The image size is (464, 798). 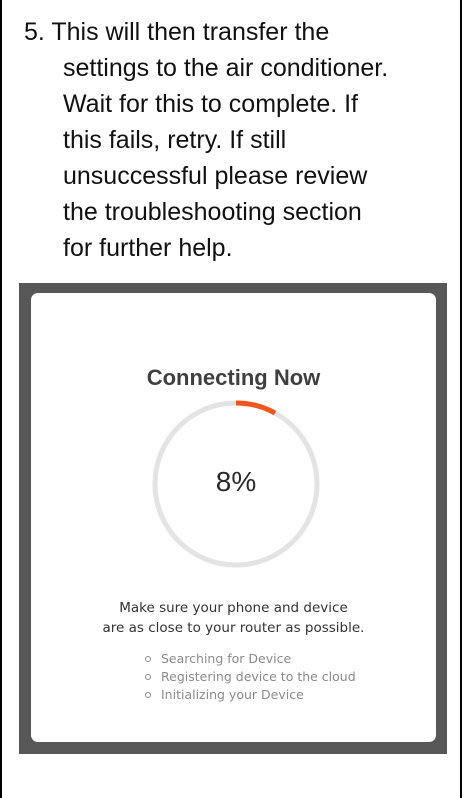 What do you see at coordinates (211, 104) in the screenshot?
I see `instruction-line: Wait for this to complete. If` at bounding box center [211, 104].